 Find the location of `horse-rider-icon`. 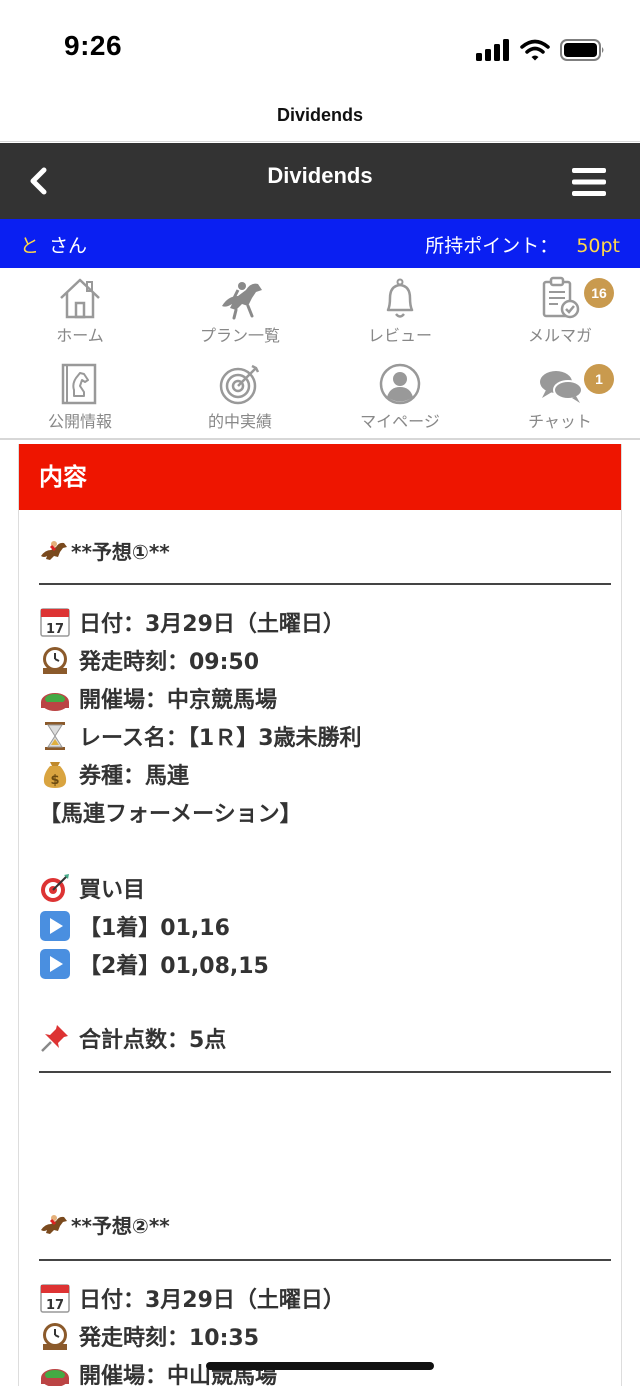

horse-rider-icon is located at coordinates (242, 301).